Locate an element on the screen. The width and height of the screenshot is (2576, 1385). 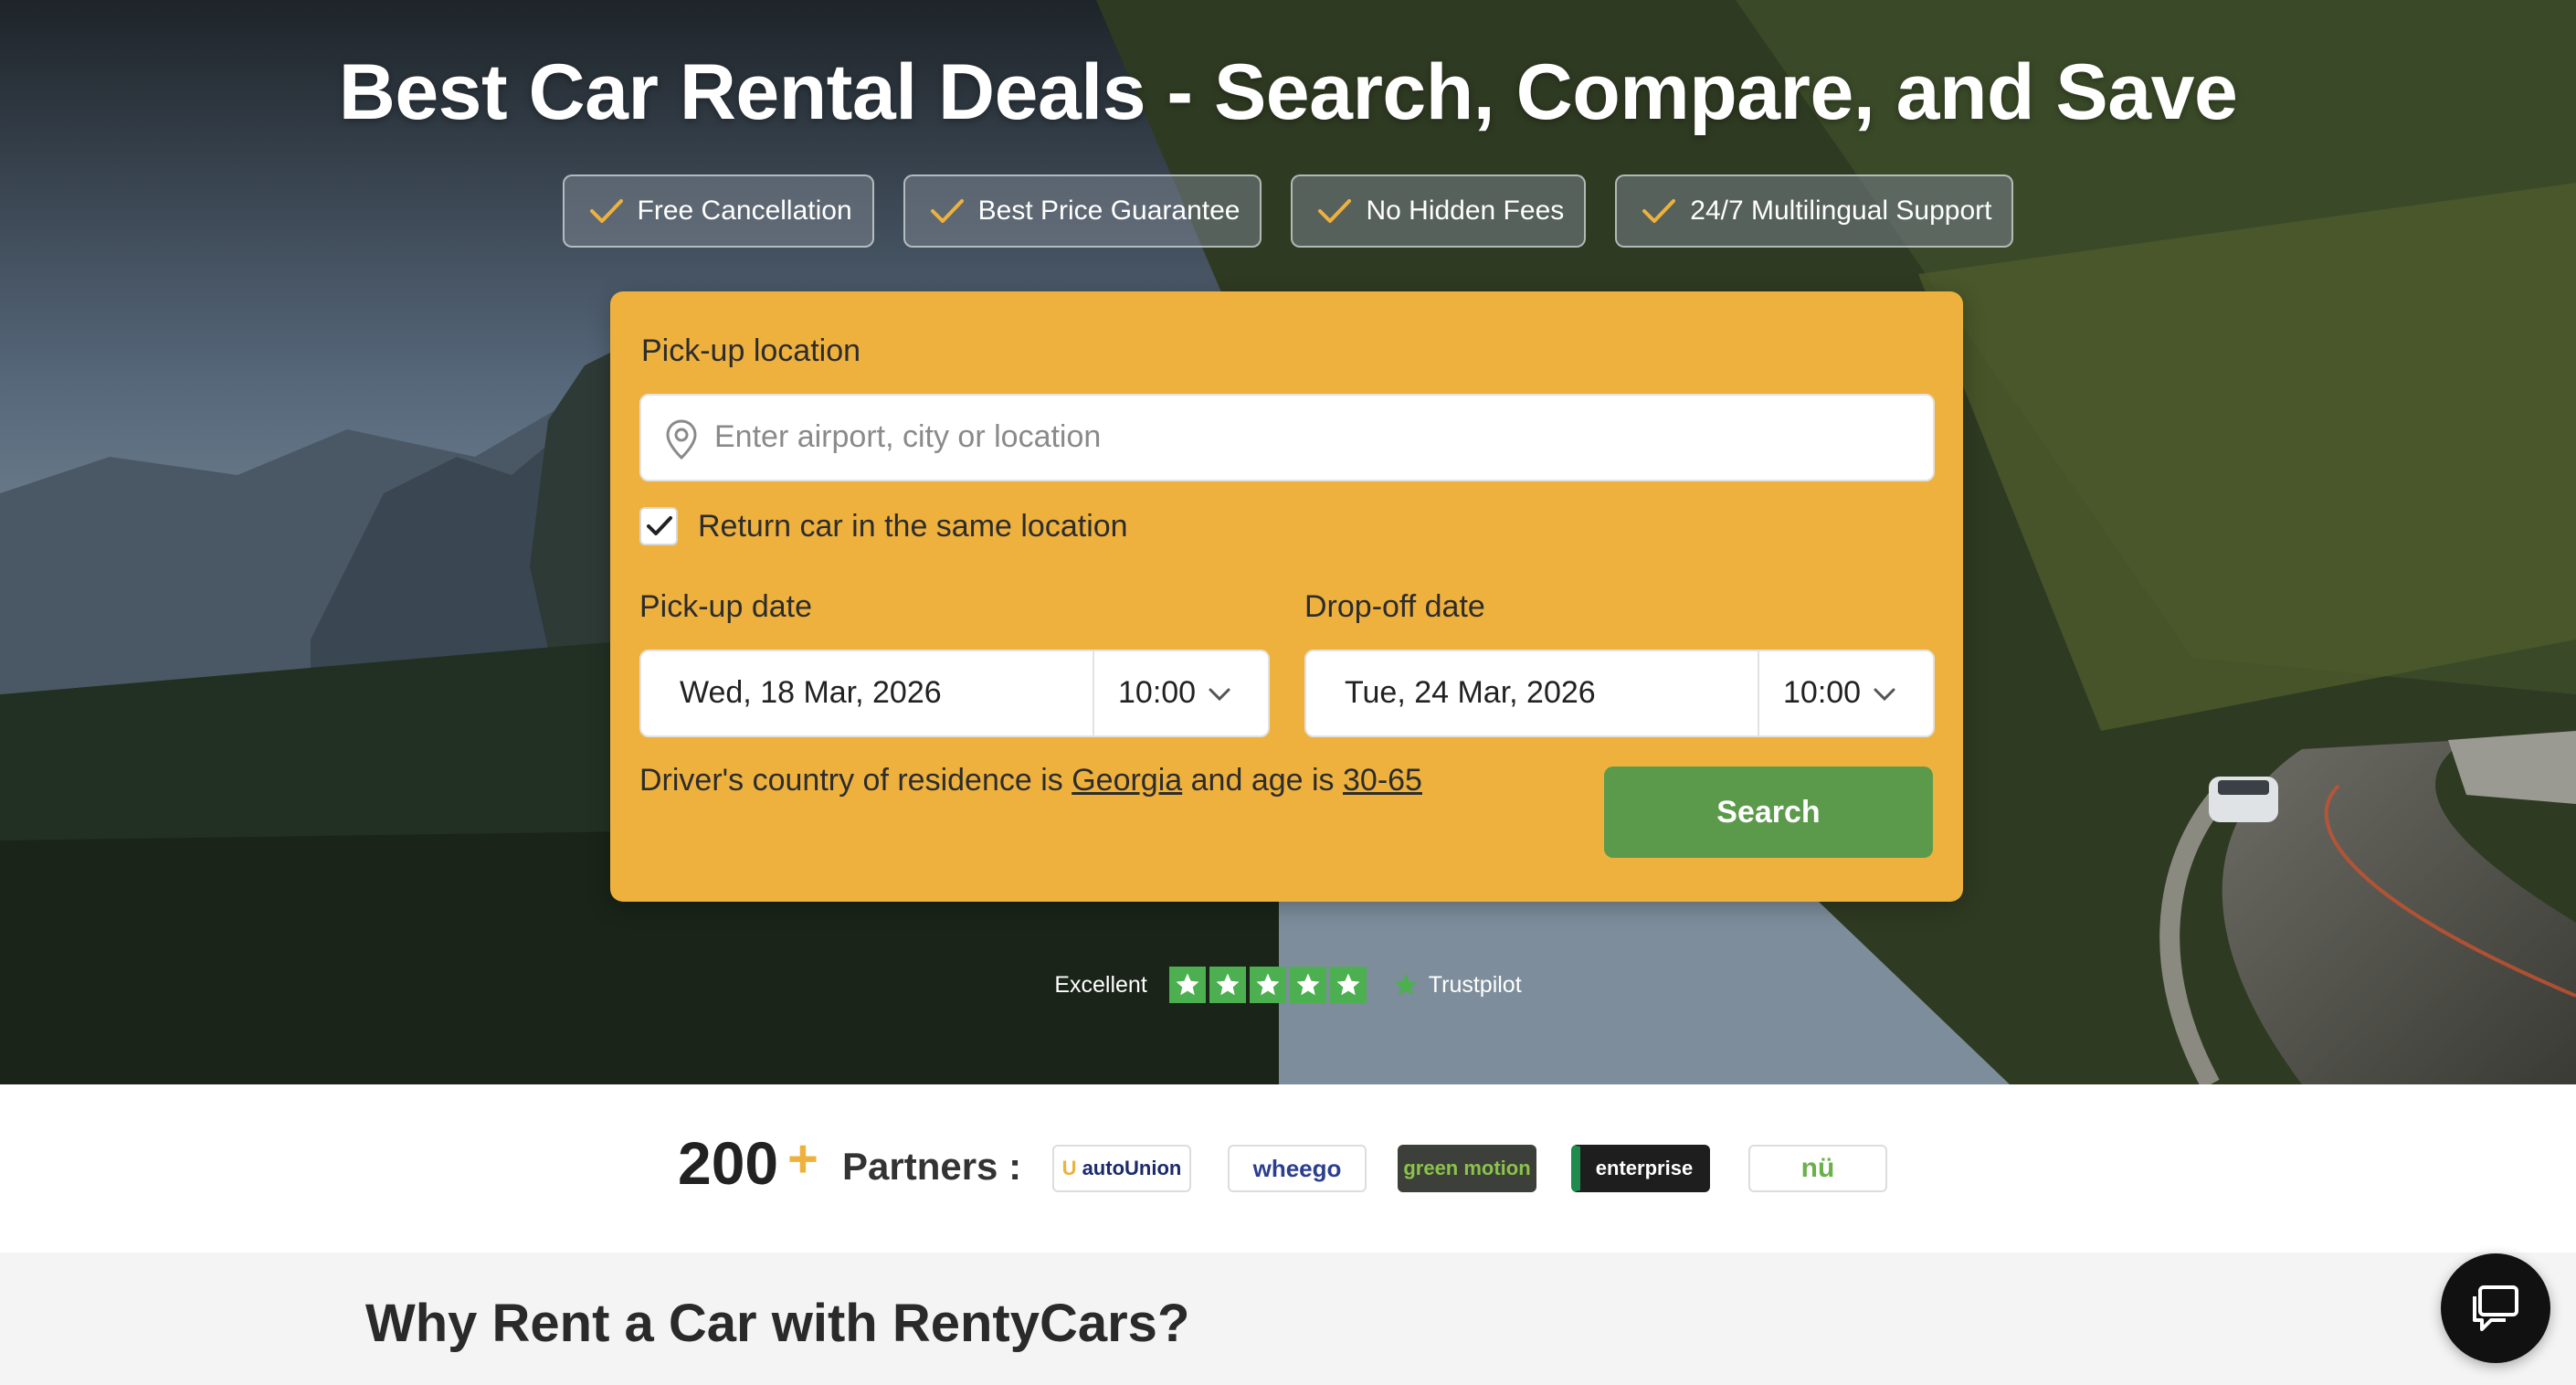
trustpilot-widget: Excellent Trustpilot is located at coordinates (1288, 985).